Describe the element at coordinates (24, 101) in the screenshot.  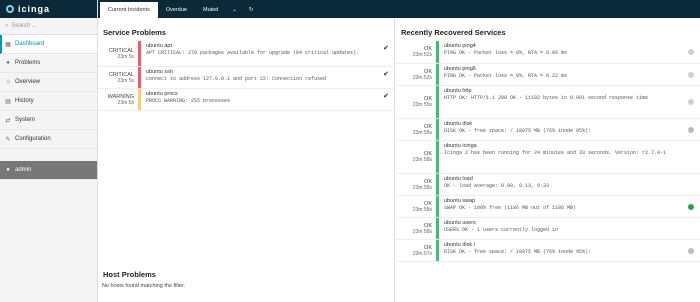
I see `sidebar-item-label: History` at that location.